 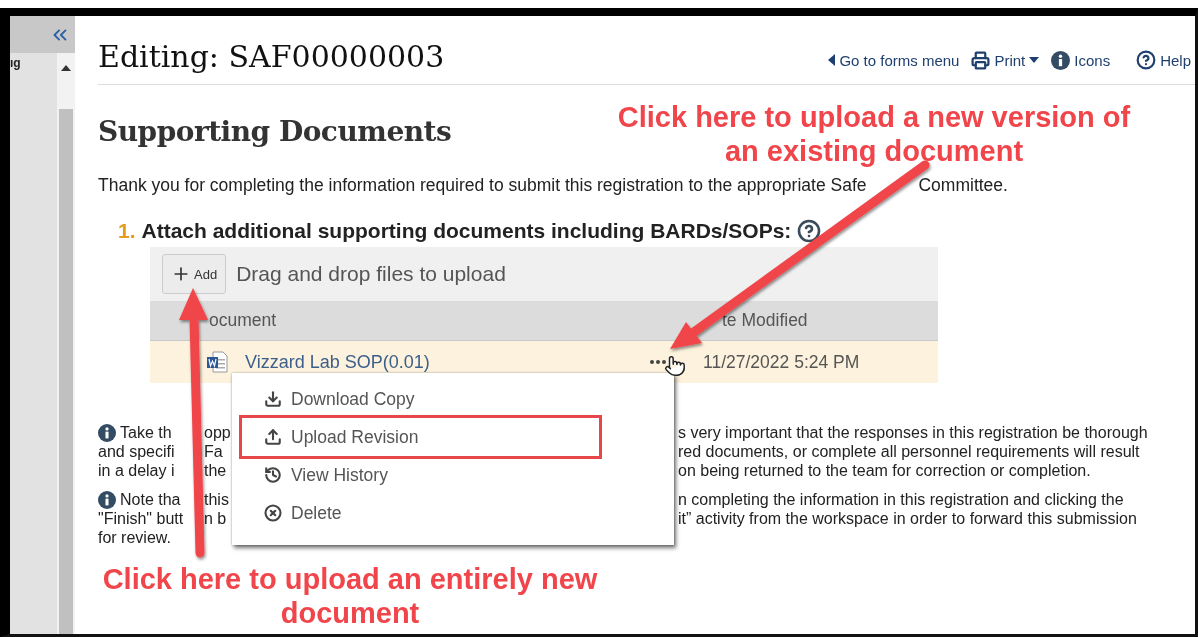 I want to click on column-header: ocument, so click(x=243, y=320).